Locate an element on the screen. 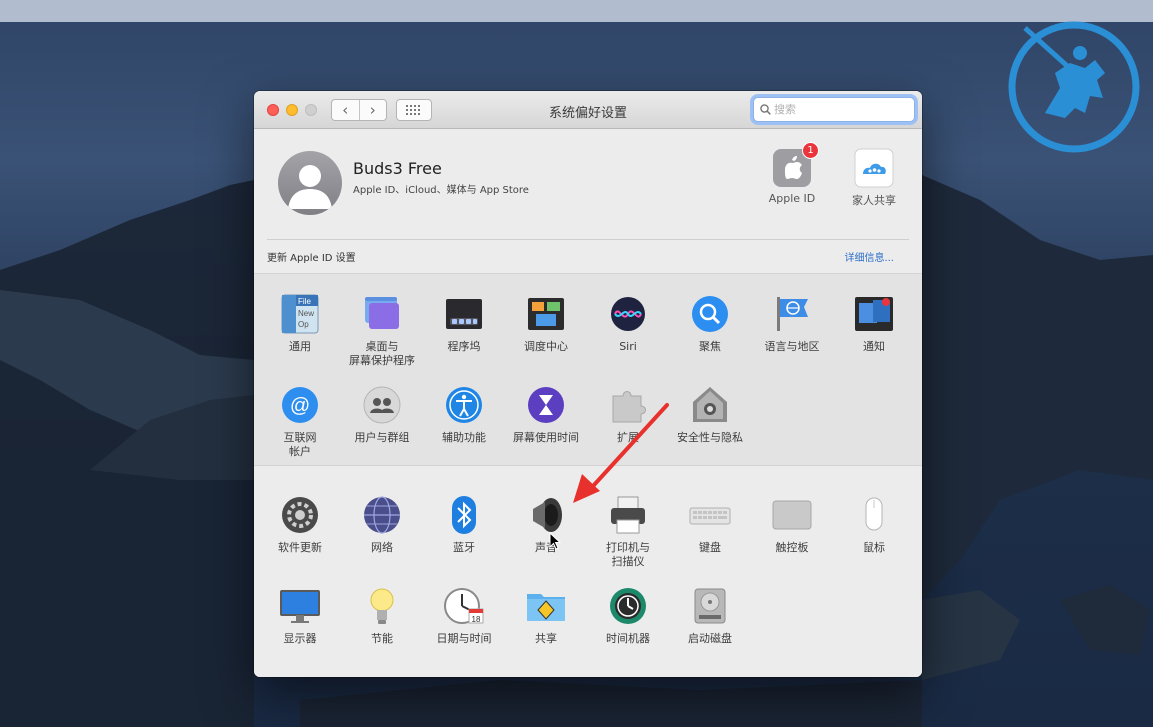 Image resolution: width=1153 pixels, height=727 pixels. avatar is located at coordinates (310, 183).